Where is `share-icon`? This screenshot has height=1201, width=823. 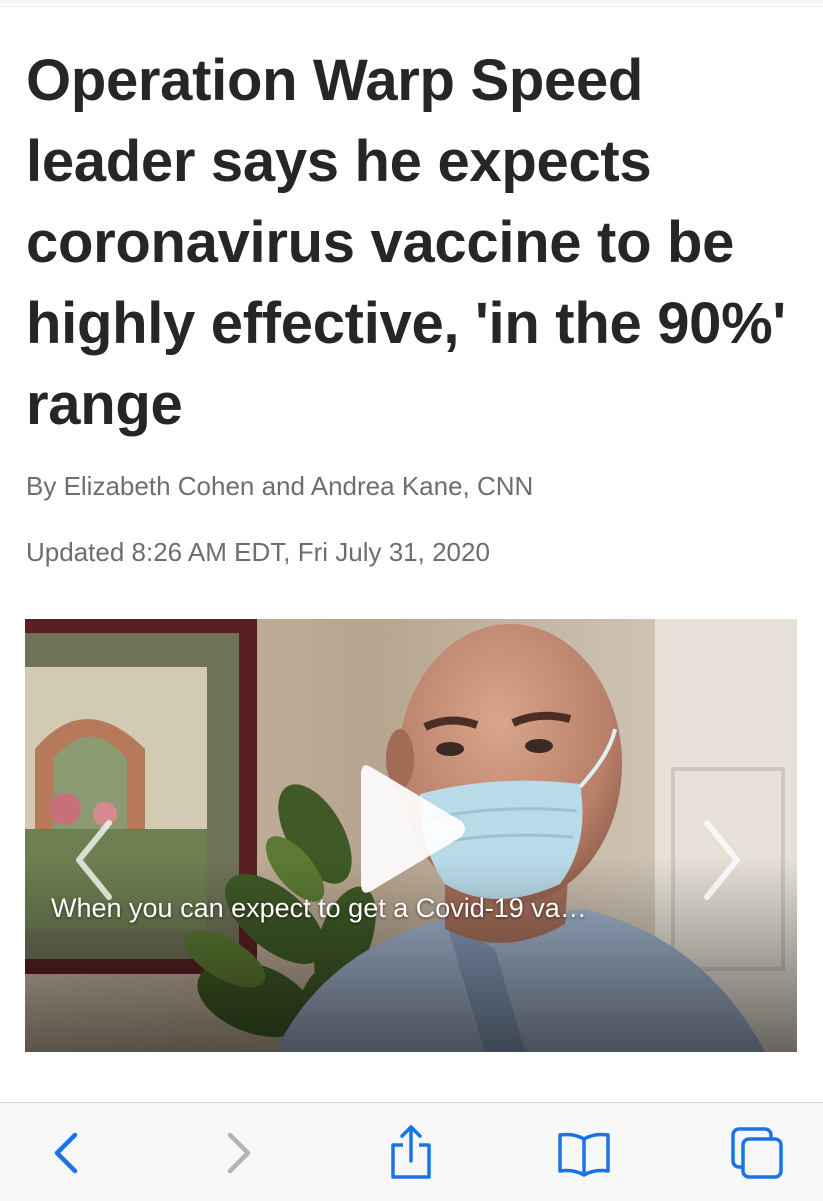 share-icon is located at coordinates (411, 1153).